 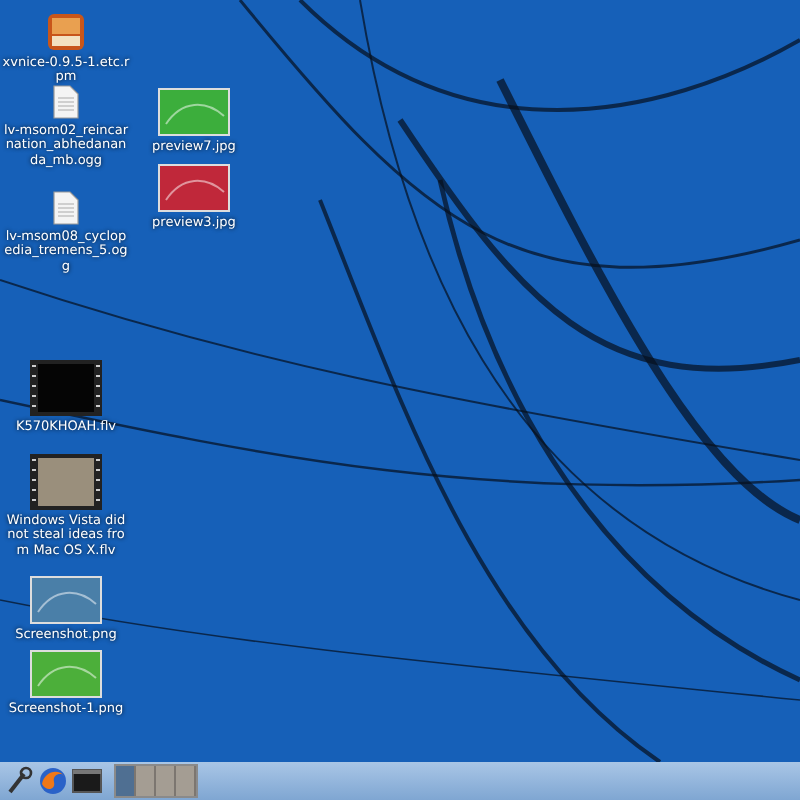 I want to click on wrench-icon, so click(x=19, y=781).